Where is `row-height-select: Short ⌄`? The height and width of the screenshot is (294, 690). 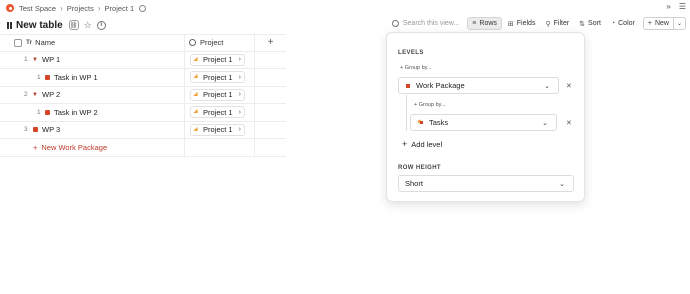 row-height-select: Short ⌄ is located at coordinates (486, 183).